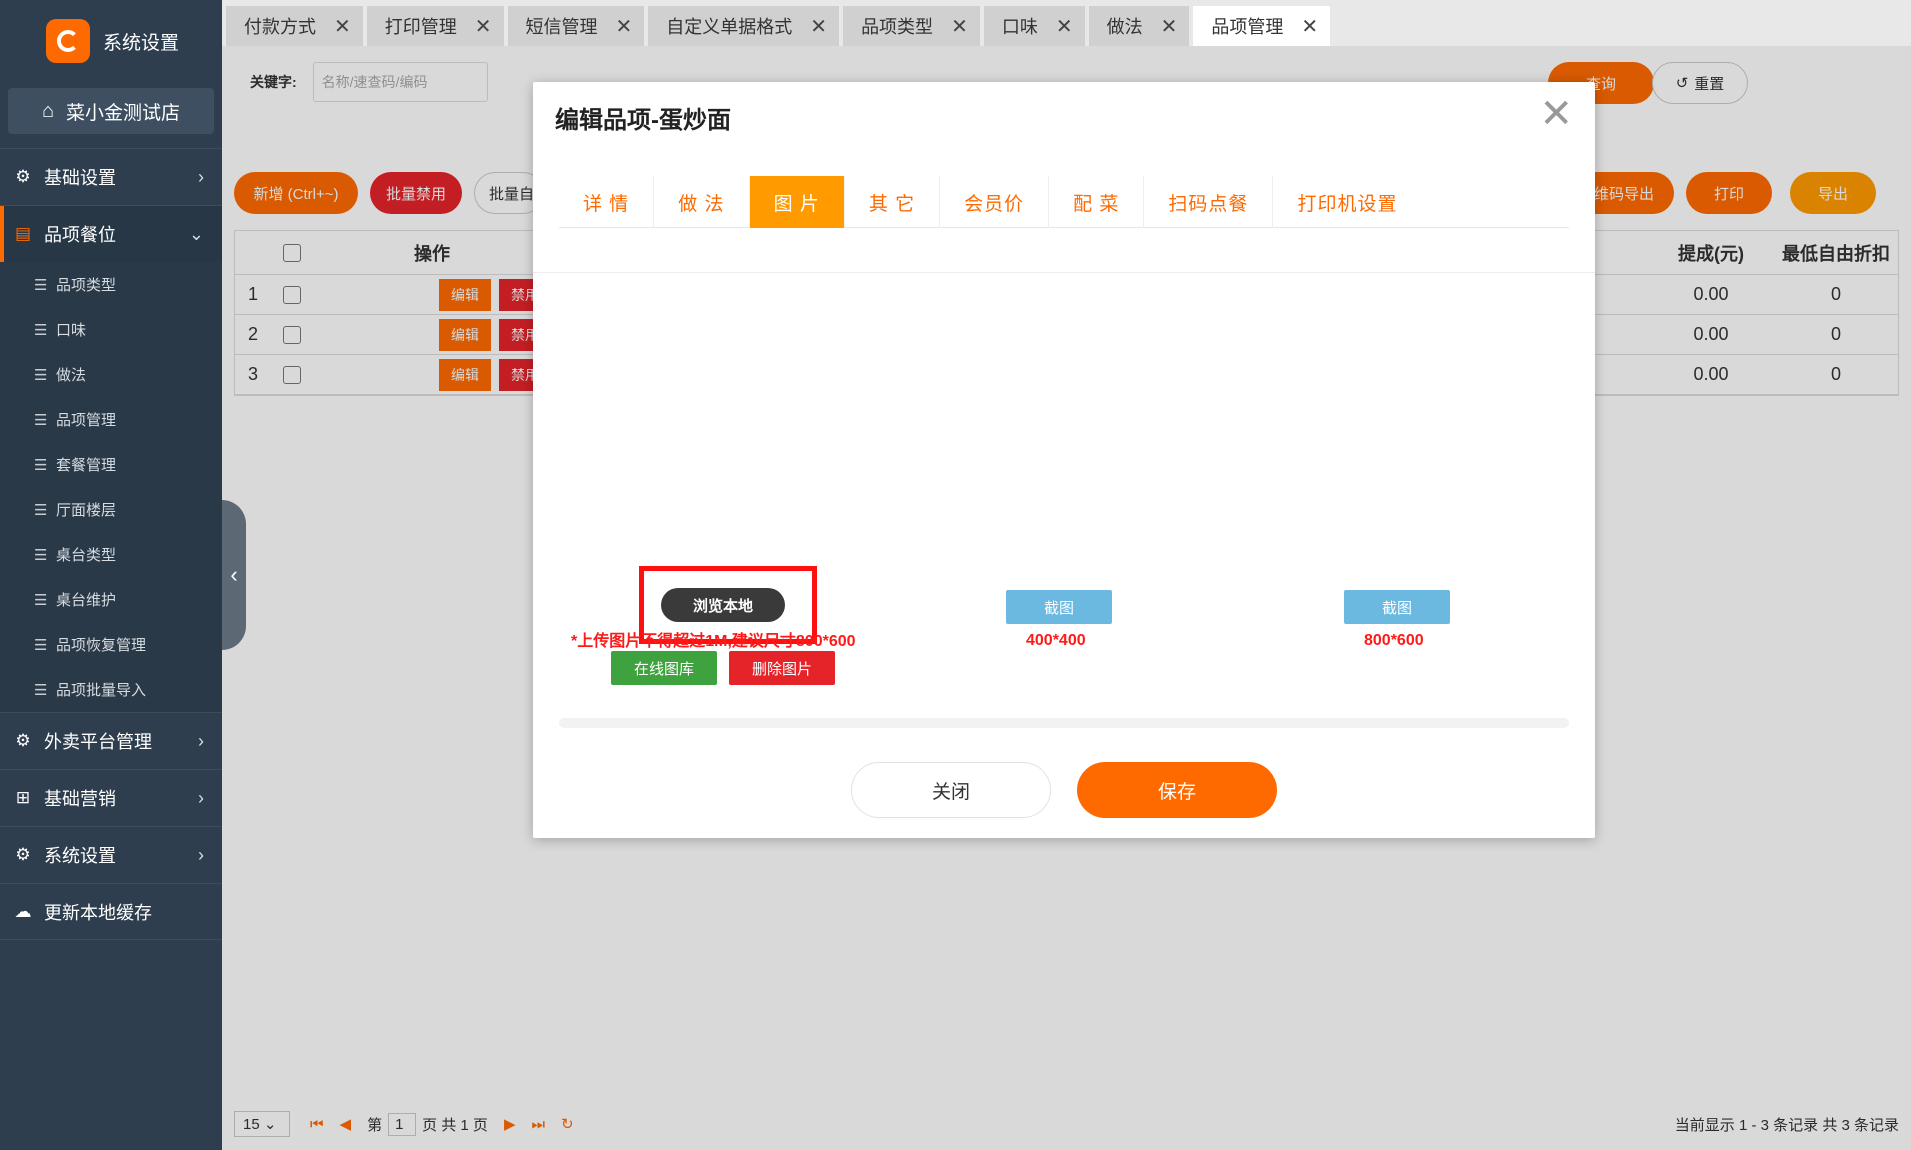 Image resolution: width=1911 pixels, height=1150 pixels. I want to click on sidebar-sub-table-maintenance: ☰ 桌台维护, so click(111, 599).